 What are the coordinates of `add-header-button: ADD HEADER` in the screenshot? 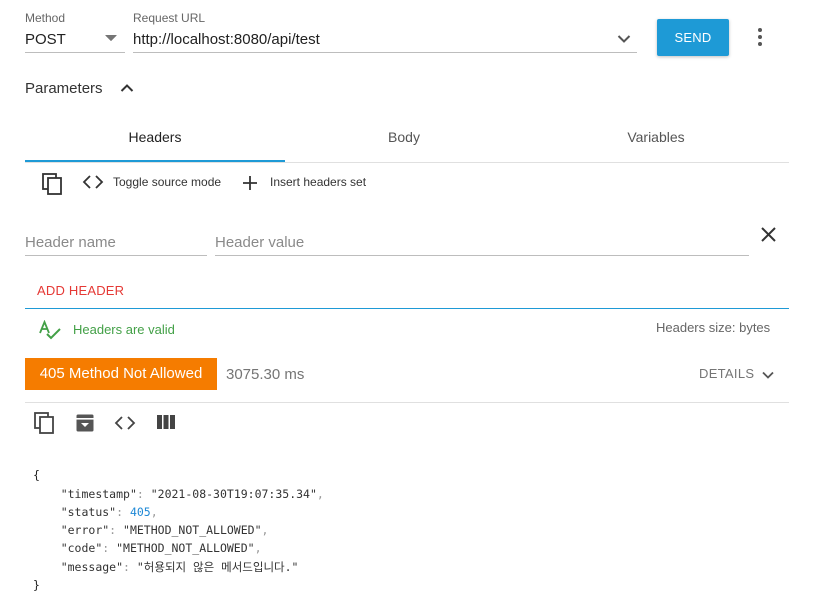 It's located at (80, 290).